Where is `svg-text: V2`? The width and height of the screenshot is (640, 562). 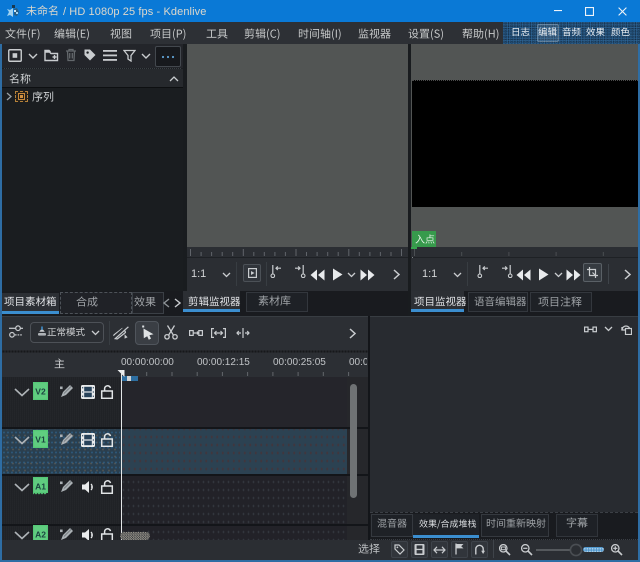 svg-text: V2 is located at coordinates (40, 392).